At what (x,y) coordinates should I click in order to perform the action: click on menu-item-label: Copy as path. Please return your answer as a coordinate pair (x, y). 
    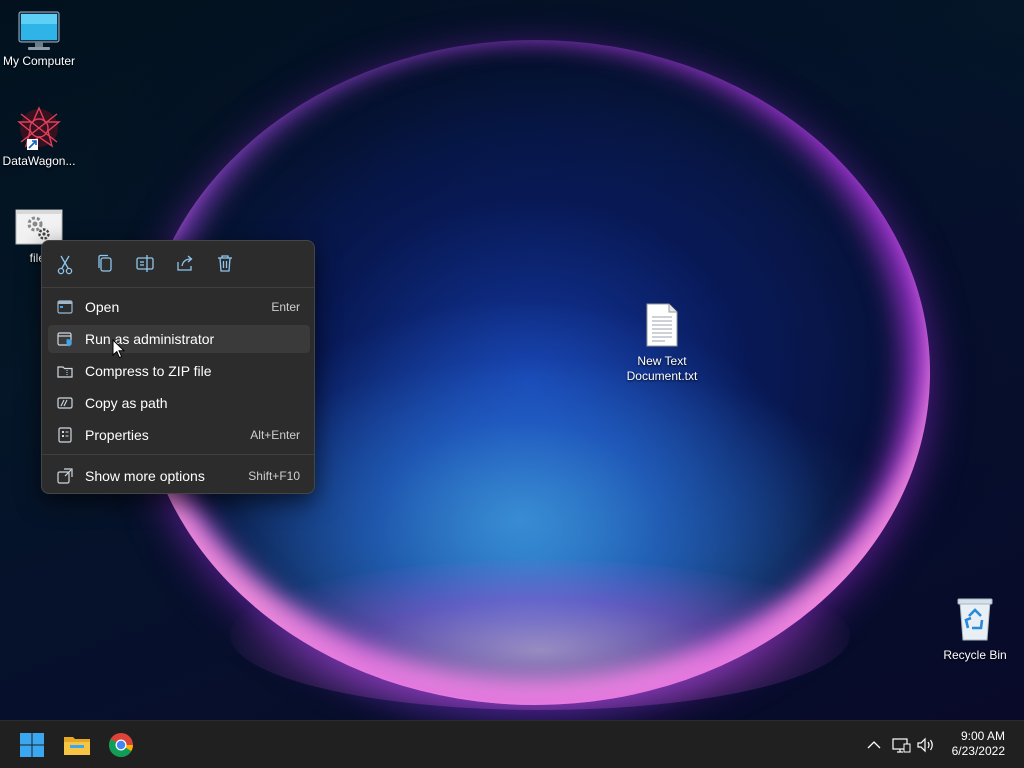
    Looking at the image, I should click on (126, 403).